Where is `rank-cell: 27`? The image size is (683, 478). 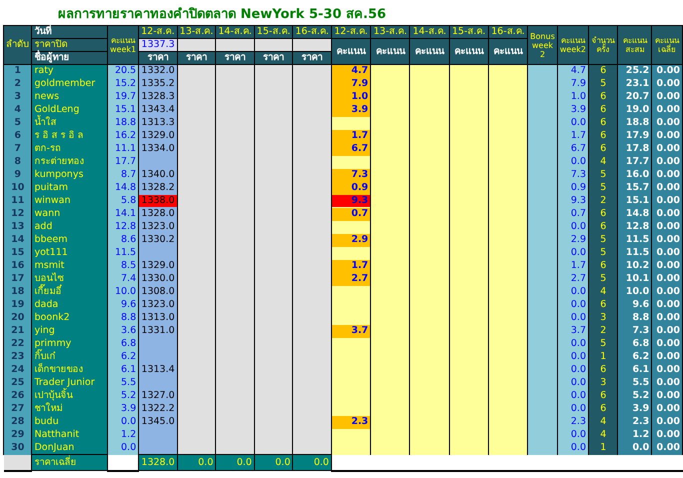 rank-cell: 27 is located at coordinates (18, 409).